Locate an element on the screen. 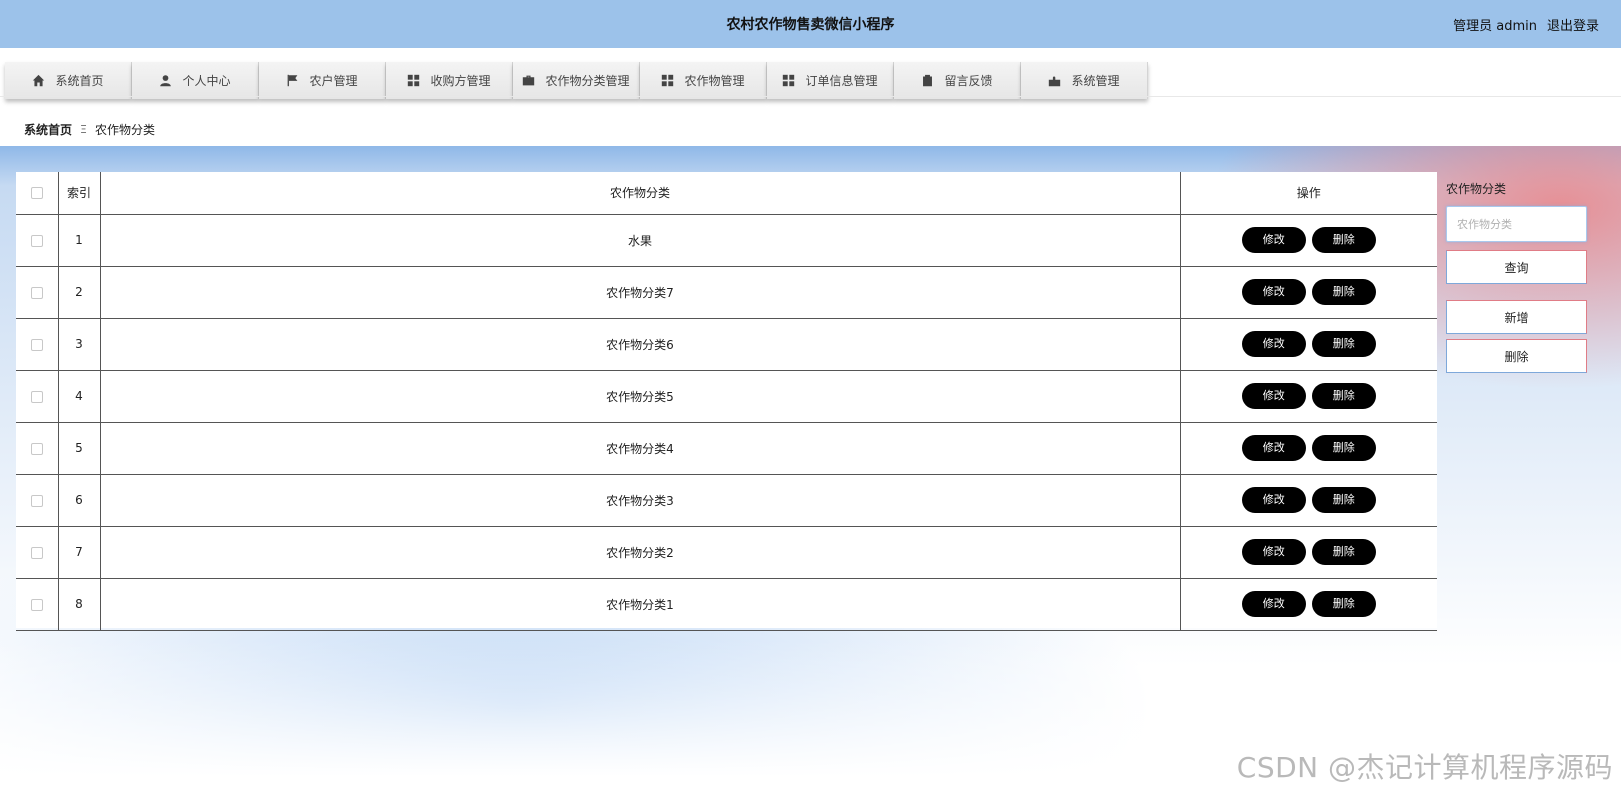  table-row: 4 农作物分类5 修改 删除 is located at coordinates (726, 396).